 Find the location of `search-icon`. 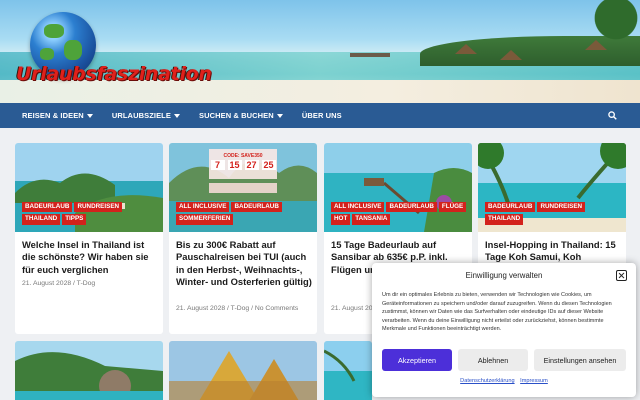

search-icon is located at coordinates (612, 115).